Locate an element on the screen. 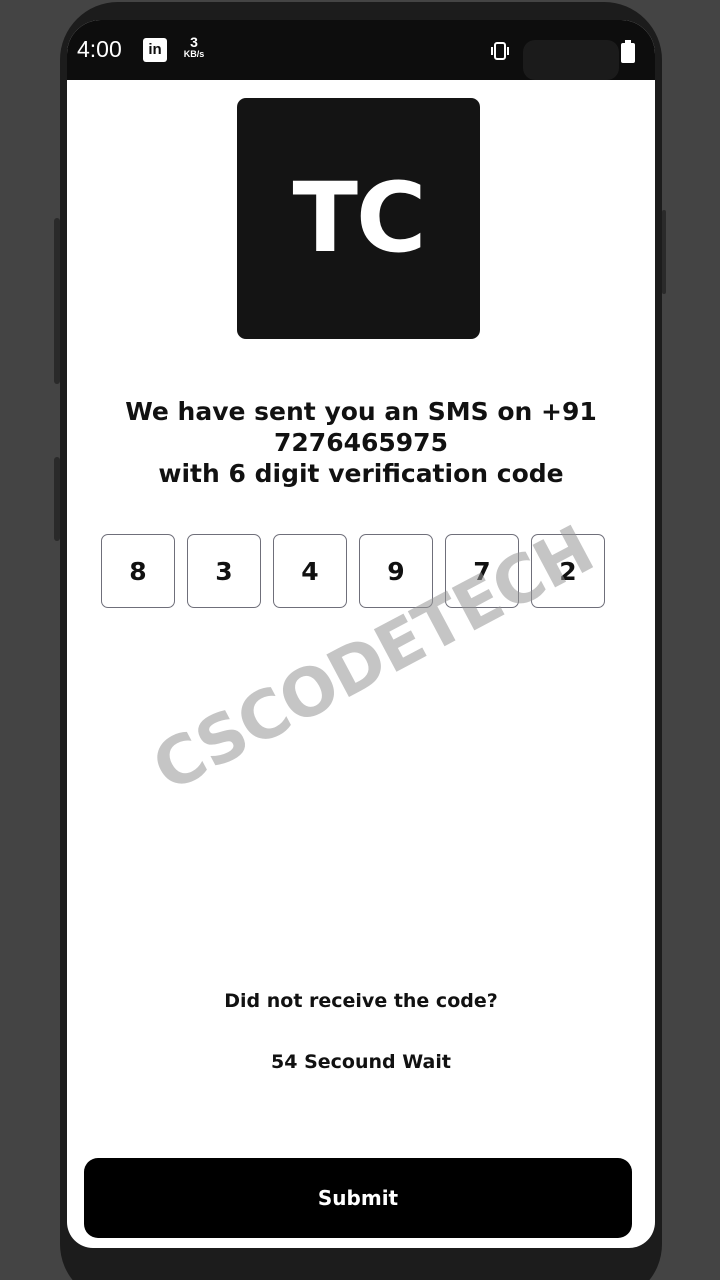  message-line-3: with 6 digit verification code is located at coordinates (361, 473).